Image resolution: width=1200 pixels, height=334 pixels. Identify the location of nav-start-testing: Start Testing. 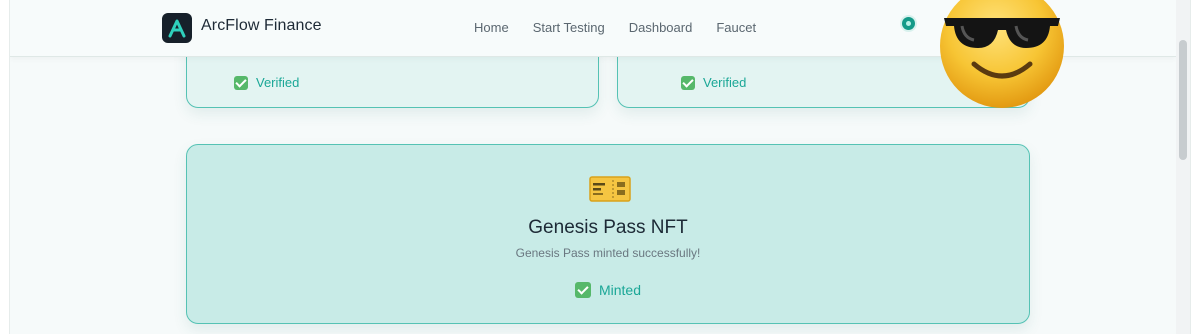
(569, 27).